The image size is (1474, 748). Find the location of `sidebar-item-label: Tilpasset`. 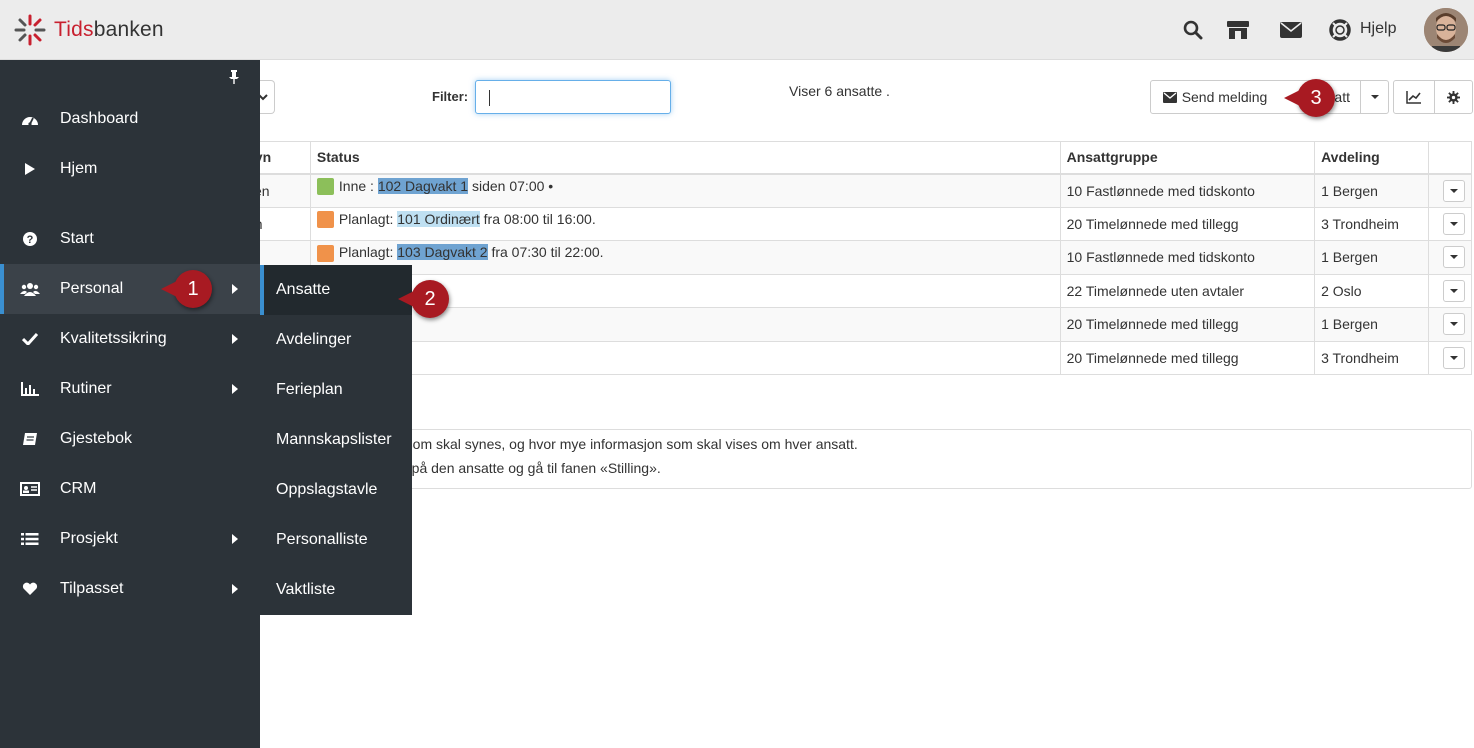

sidebar-item-label: Tilpasset is located at coordinates (92, 588).